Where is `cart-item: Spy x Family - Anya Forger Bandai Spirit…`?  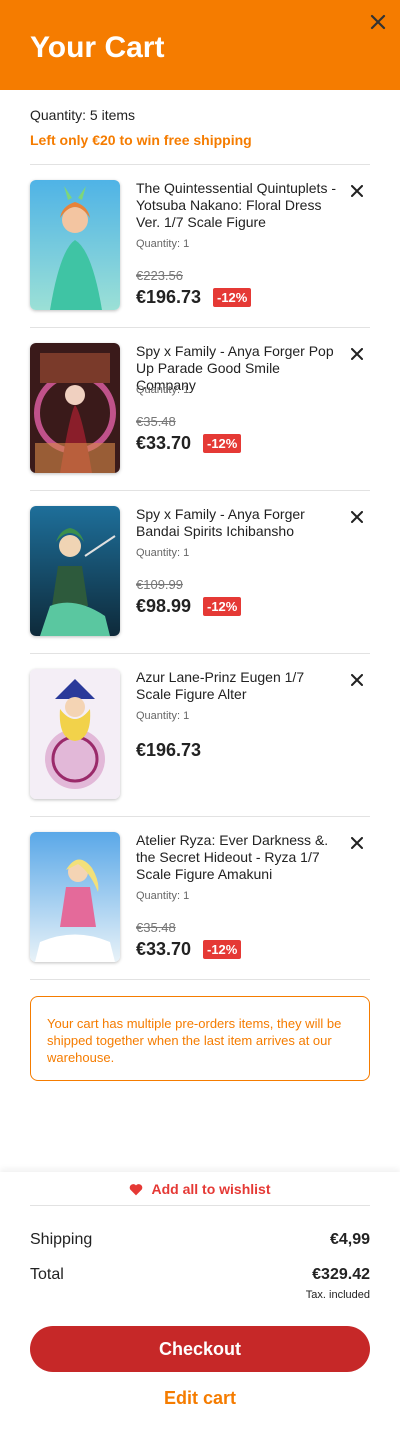
cart-item: Spy x Family - Anya Forger Bandai Spirit… is located at coordinates (200, 571).